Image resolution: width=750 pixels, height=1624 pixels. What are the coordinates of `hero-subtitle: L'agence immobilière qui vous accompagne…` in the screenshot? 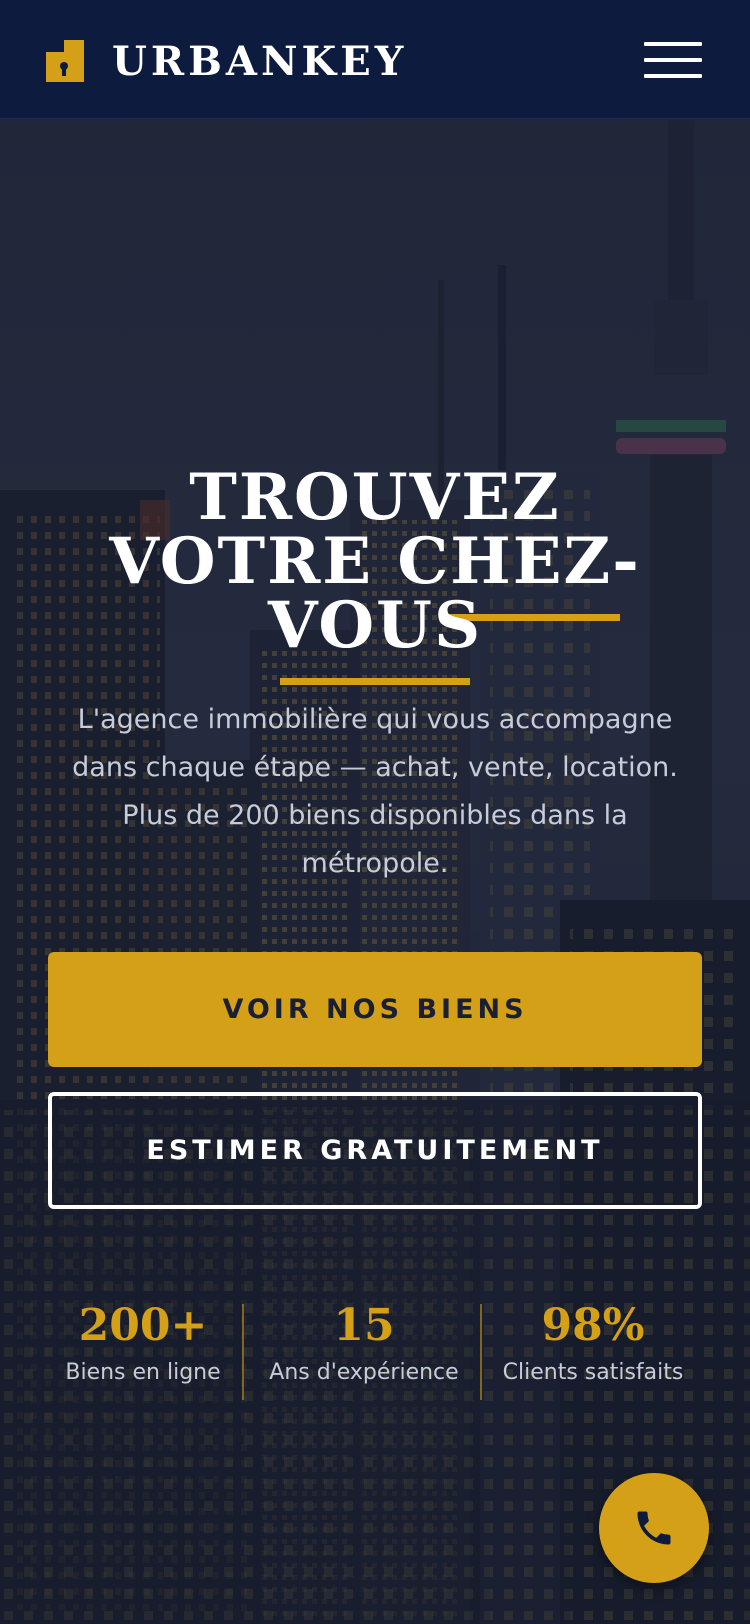 It's located at (375, 791).